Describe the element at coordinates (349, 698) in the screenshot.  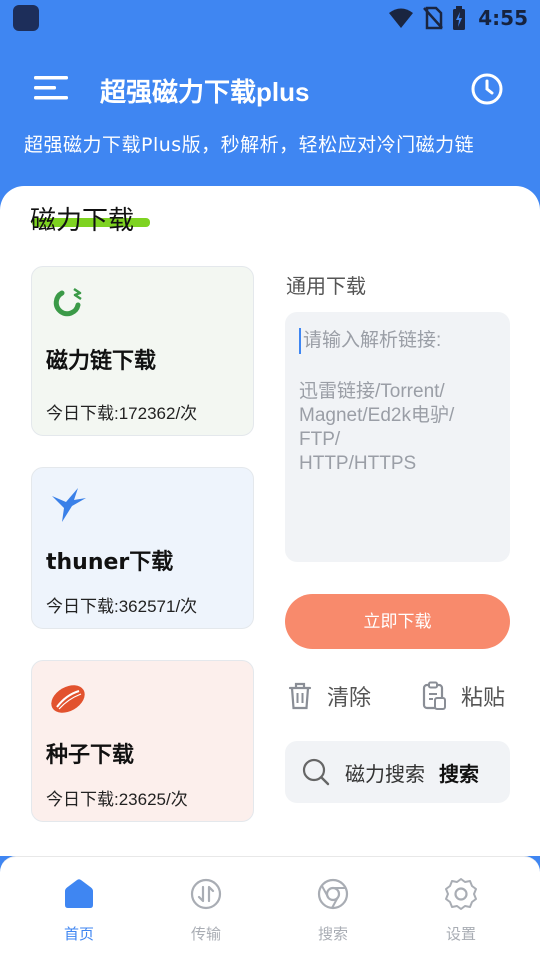
I see `clear-label: 清除` at that location.